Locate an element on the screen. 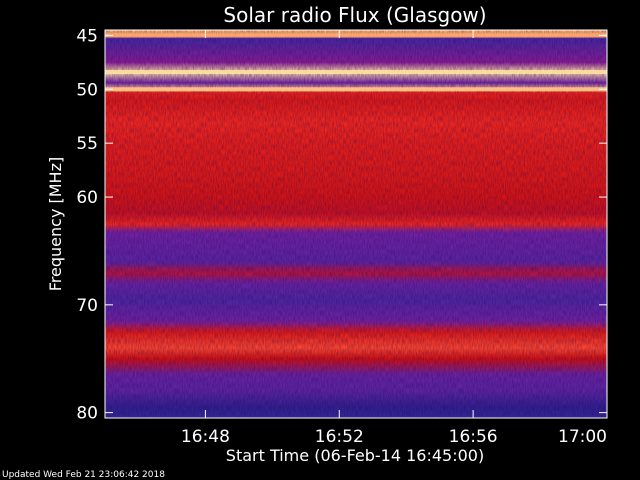 The width and height of the screenshot is (640, 480). y-axis-label: Frequency [MHz] is located at coordinates (55, 224).